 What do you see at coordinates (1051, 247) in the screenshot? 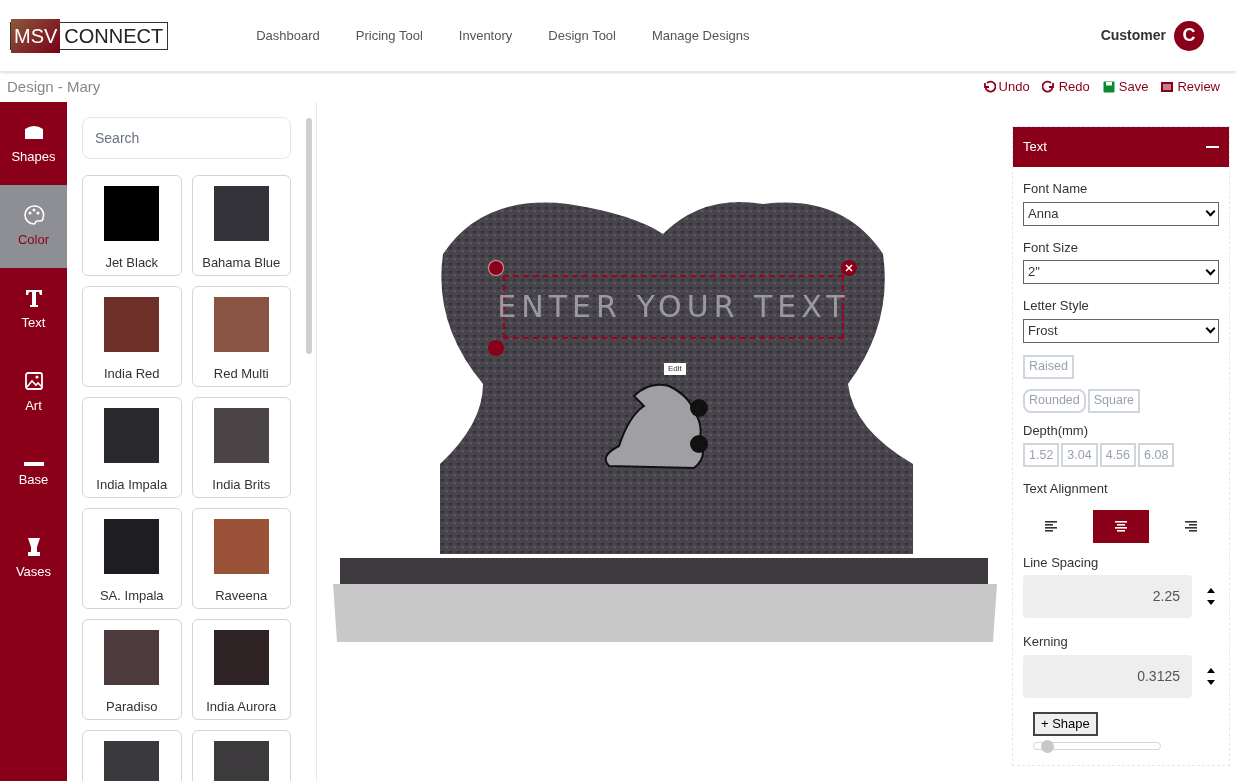
I see `field-label: Font Size` at bounding box center [1051, 247].